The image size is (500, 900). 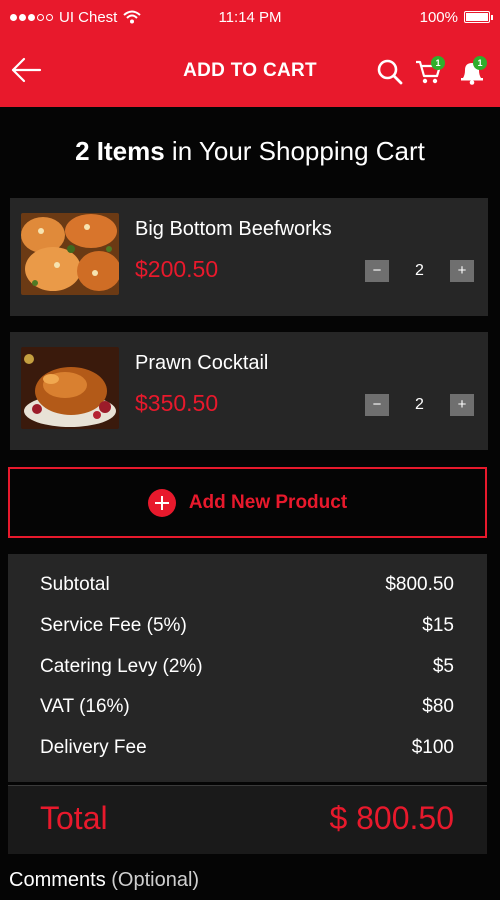 What do you see at coordinates (478, 17) in the screenshot?
I see `battery-icon` at bounding box center [478, 17].